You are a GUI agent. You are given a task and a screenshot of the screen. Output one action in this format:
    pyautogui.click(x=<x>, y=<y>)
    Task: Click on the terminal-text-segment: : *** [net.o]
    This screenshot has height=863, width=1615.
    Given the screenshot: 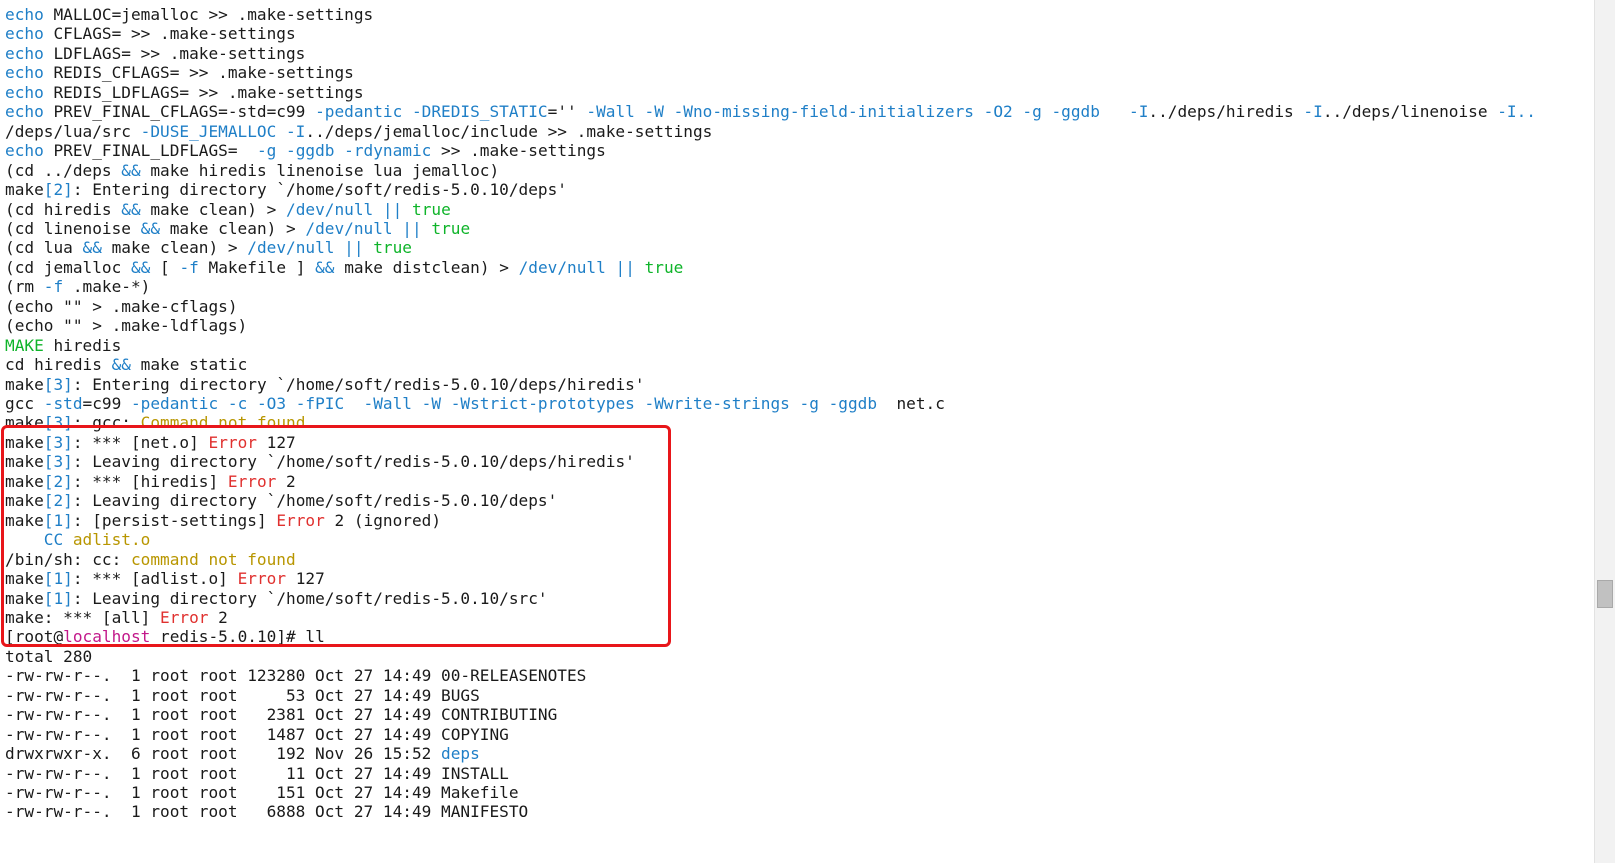 What is the action you would take?
    pyautogui.click(x=140, y=442)
    